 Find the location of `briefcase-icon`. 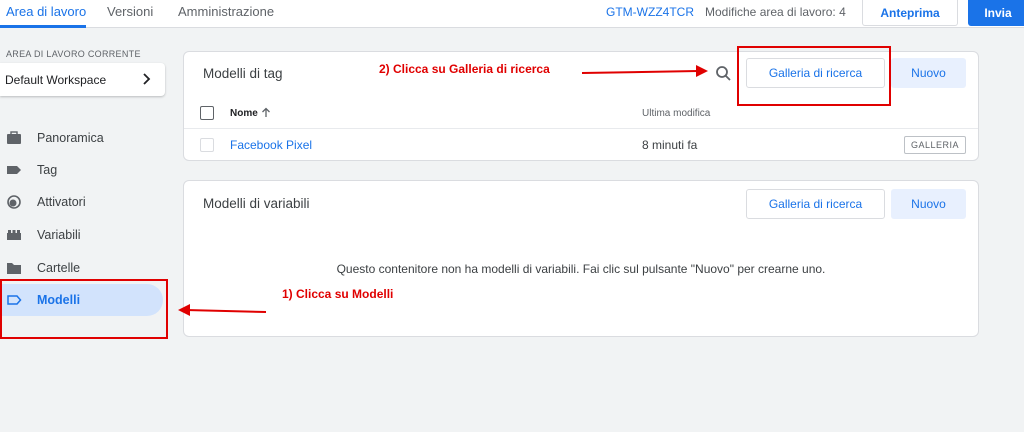

briefcase-icon is located at coordinates (14, 137).